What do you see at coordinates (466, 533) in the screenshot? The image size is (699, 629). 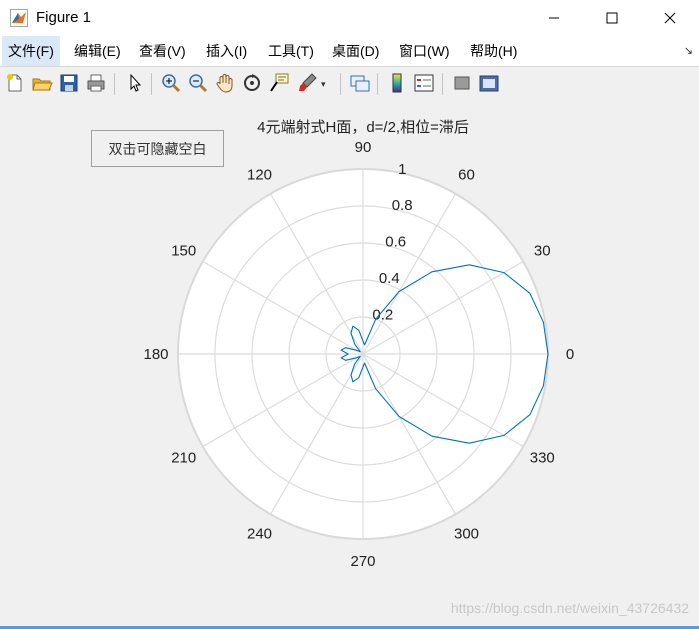 I see `theta-tick-label: 300` at bounding box center [466, 533].